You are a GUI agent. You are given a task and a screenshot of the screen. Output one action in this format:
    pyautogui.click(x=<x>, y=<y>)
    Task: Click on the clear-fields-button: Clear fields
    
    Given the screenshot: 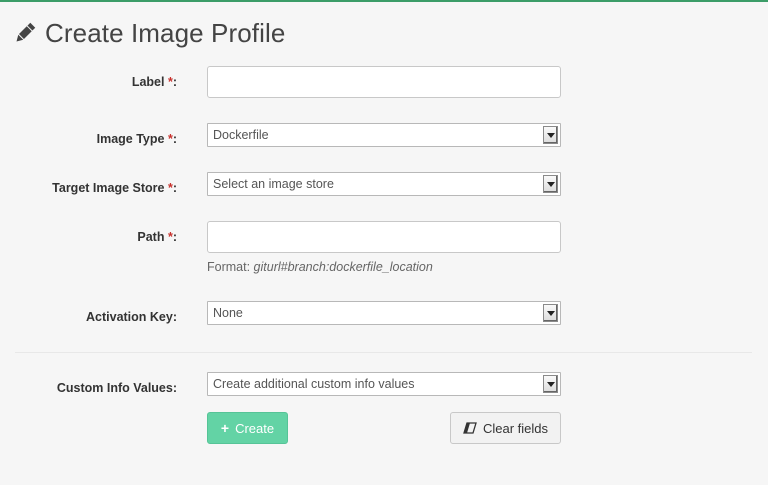 What is the action you would take?
    pyautogui.click(x=505, y=428)
    